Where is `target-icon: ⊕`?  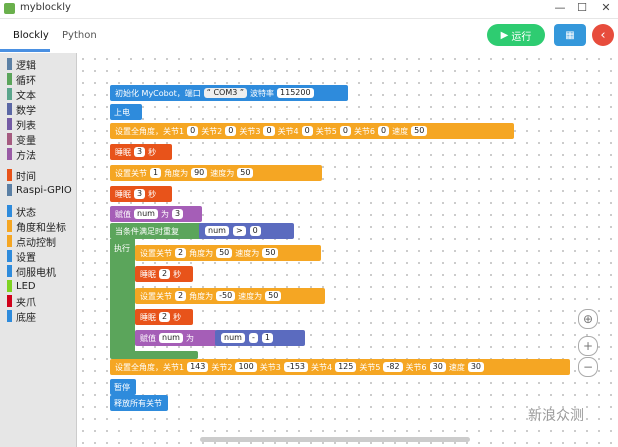
target-icon: ⊕ is located at coordinates (588, 319).